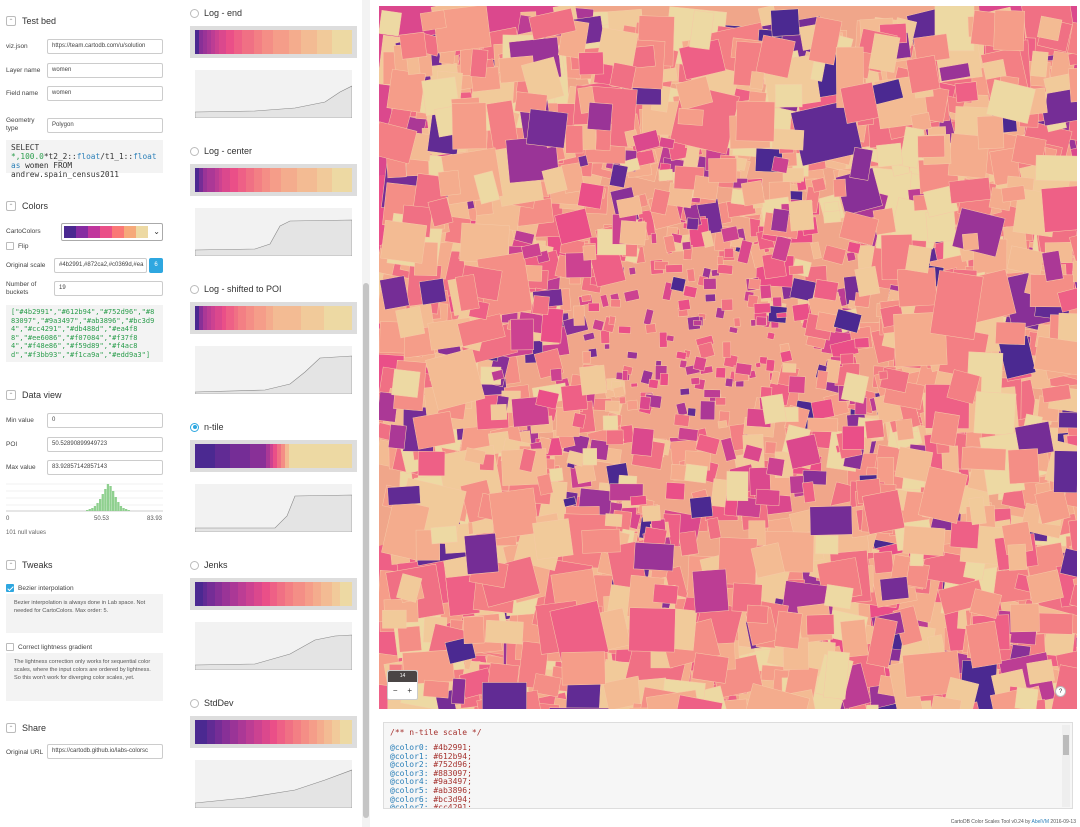  I want to click on scale-option-2: Log - shifted to POI, so click(236, 289).